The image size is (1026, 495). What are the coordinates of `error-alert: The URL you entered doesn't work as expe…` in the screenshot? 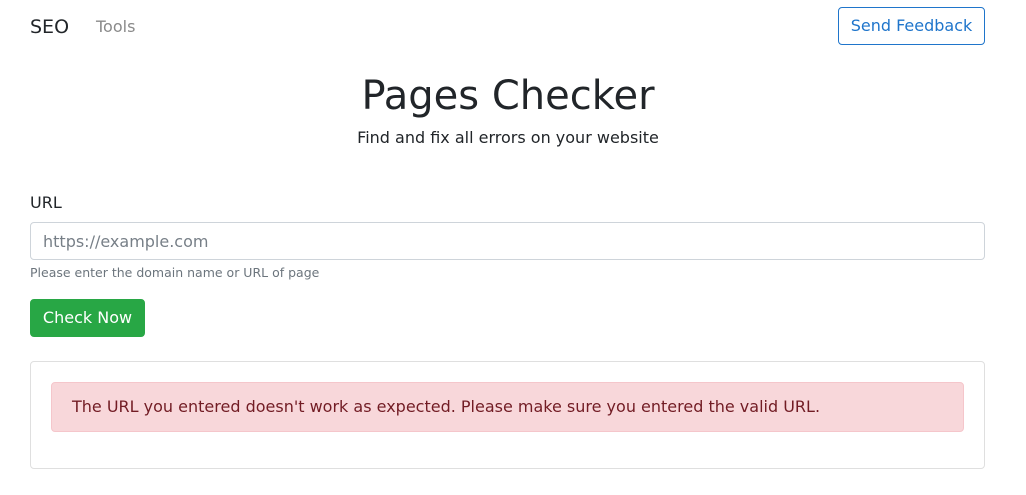 It's located at (507, 407).